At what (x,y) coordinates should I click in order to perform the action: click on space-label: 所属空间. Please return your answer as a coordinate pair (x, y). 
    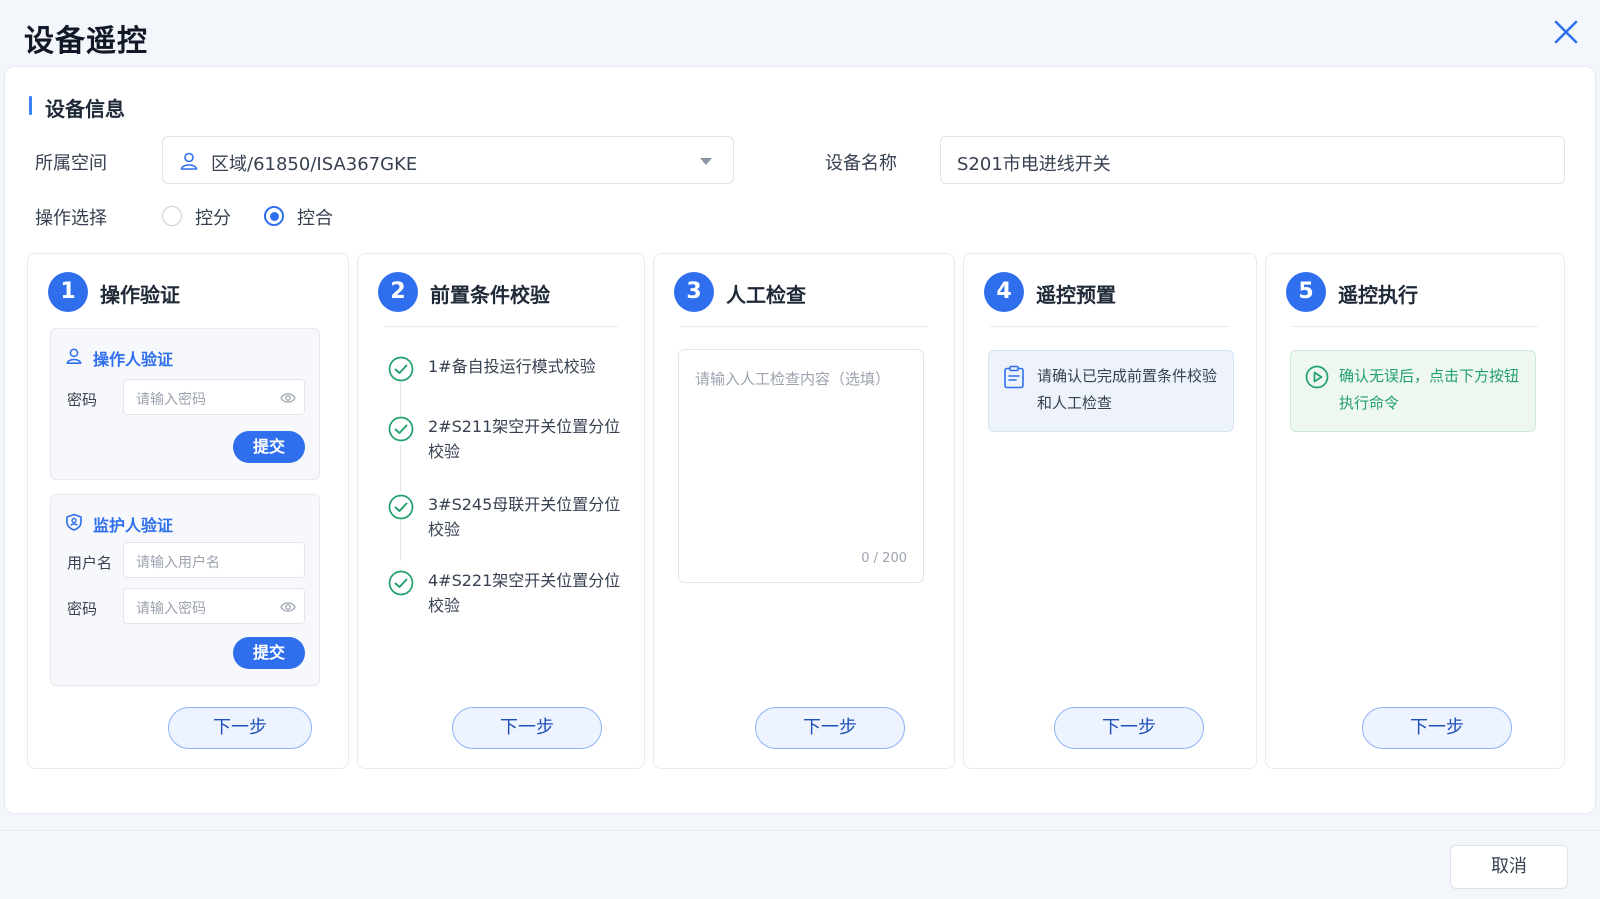
    Looking at the image, I should click on (71, 163).